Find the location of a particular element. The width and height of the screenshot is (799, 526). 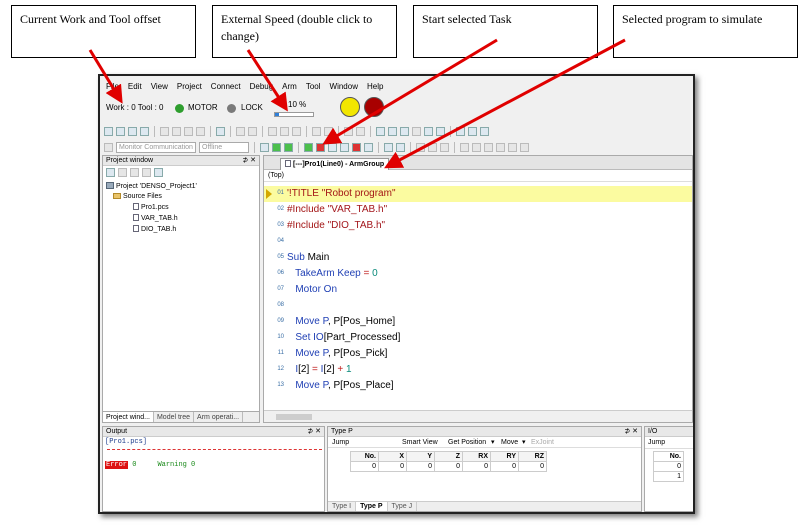

code-line: 06 TakeArm Keep = 0 is located at coordinates (478, 274).